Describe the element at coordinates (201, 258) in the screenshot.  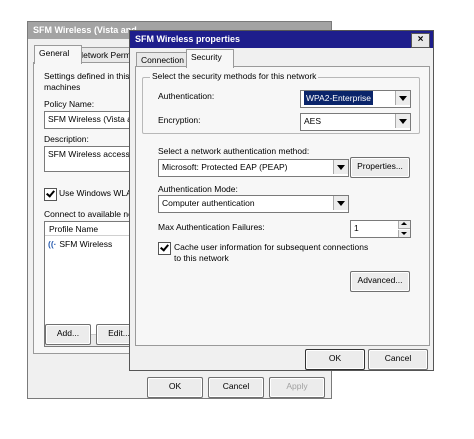
I see `cache-user-info-label-line-2: to this network` at that location.